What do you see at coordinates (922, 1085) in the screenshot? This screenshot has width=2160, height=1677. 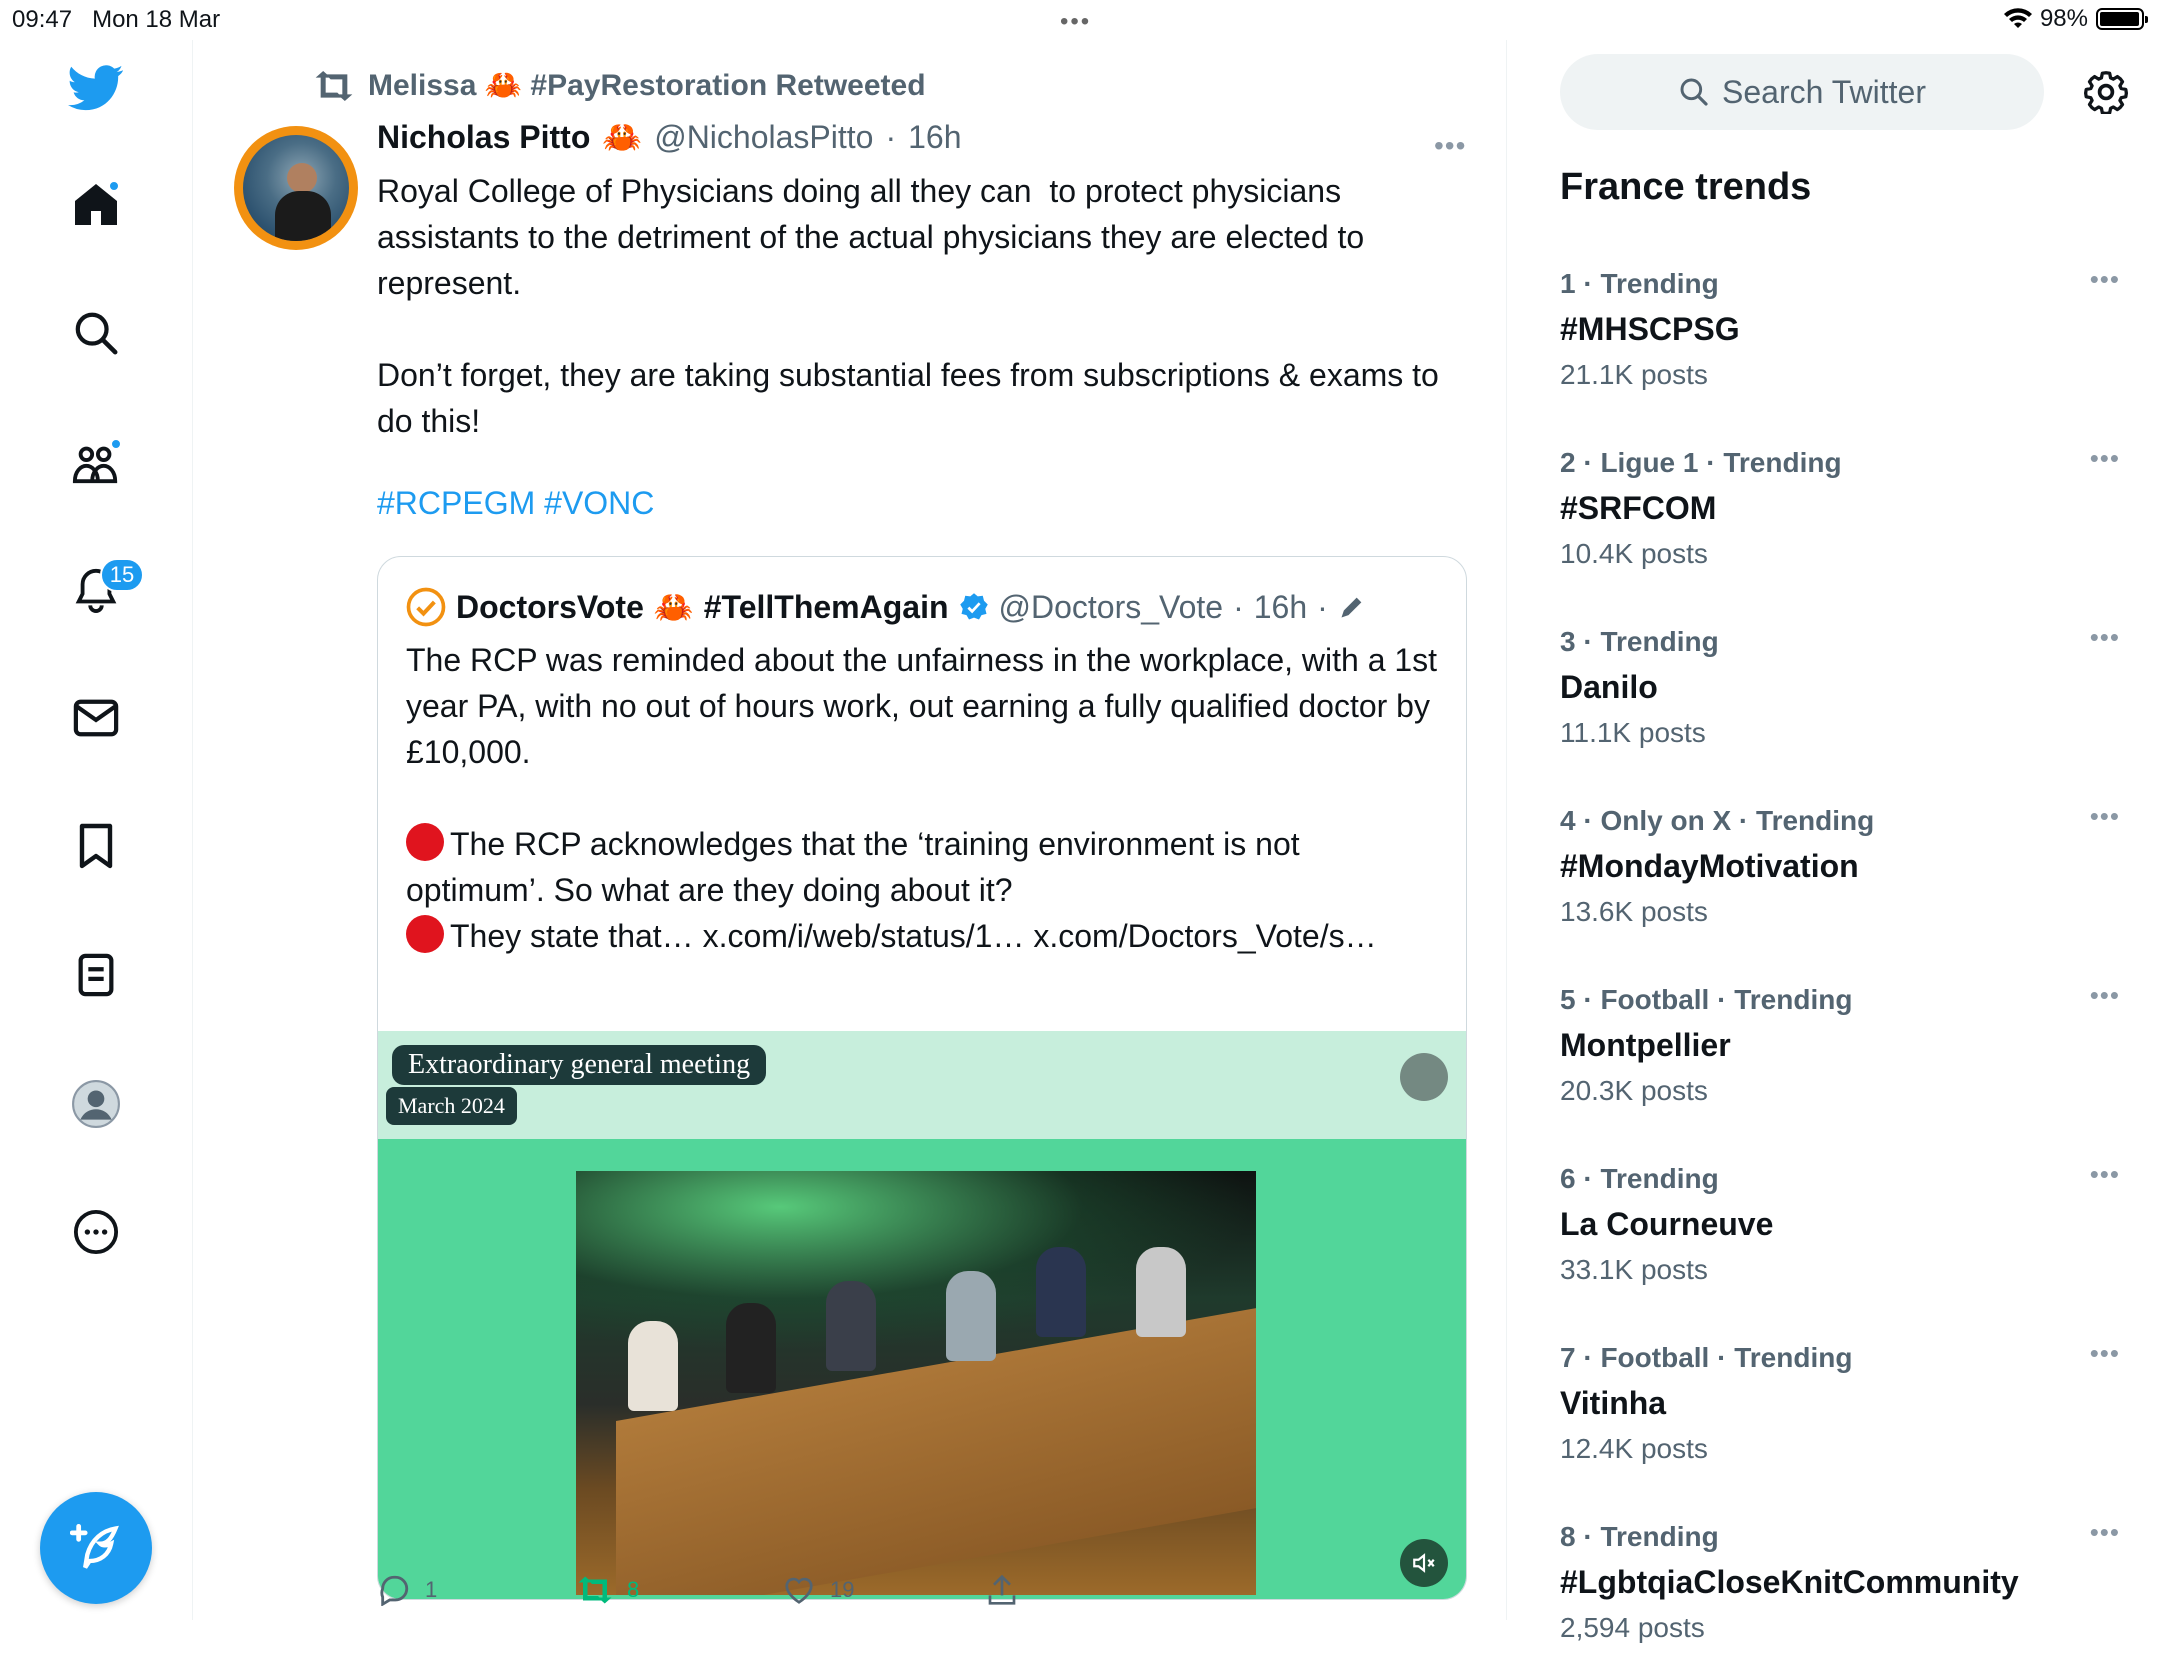 I see `video-header: Extraordinary general meeting March 2024` at bounding box center [922, 1085].